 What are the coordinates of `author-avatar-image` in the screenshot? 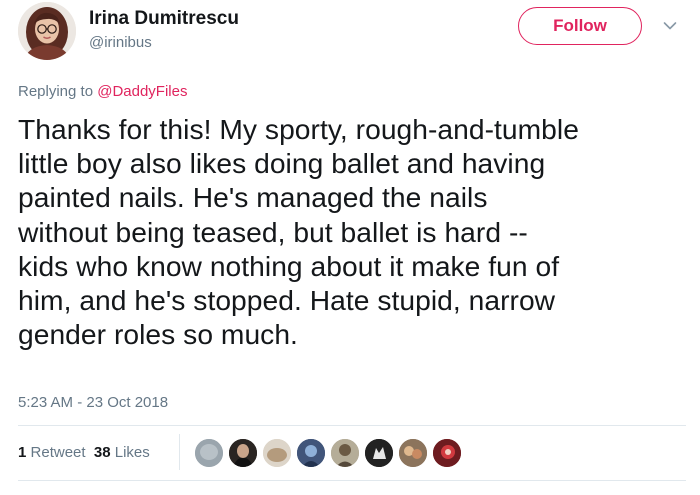 It's located at (47, 31).